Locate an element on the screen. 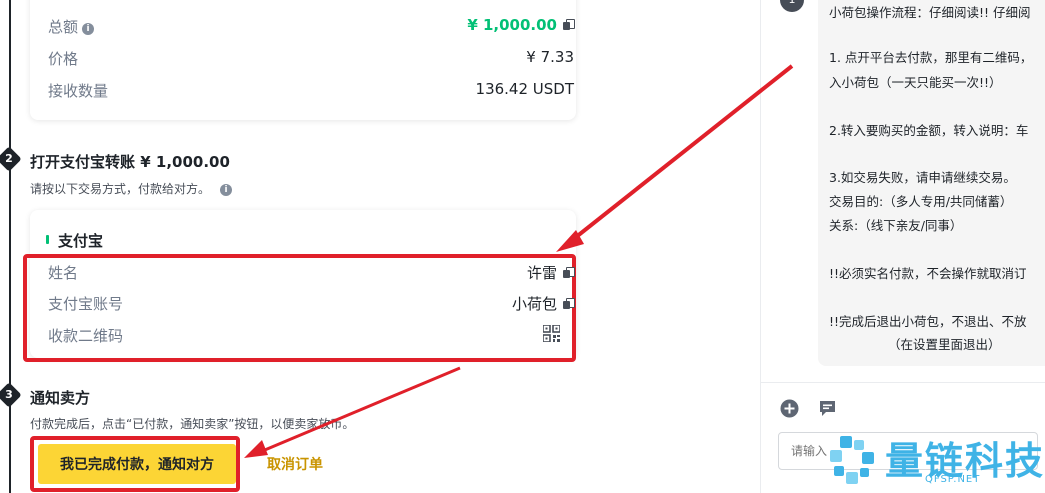 Image resolution: width=1045 pixels, height=493 pixels. annotation-arrow-to-payee is located at coordinates (675, 158).